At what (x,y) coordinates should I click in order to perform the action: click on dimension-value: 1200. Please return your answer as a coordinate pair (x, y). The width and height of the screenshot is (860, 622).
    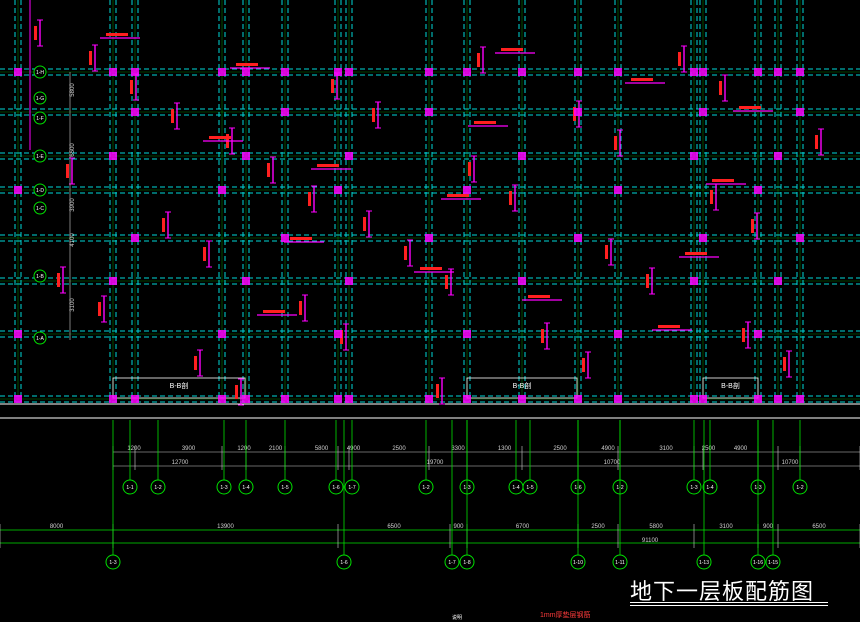
    Looking at the image, I should click on (134, 449).